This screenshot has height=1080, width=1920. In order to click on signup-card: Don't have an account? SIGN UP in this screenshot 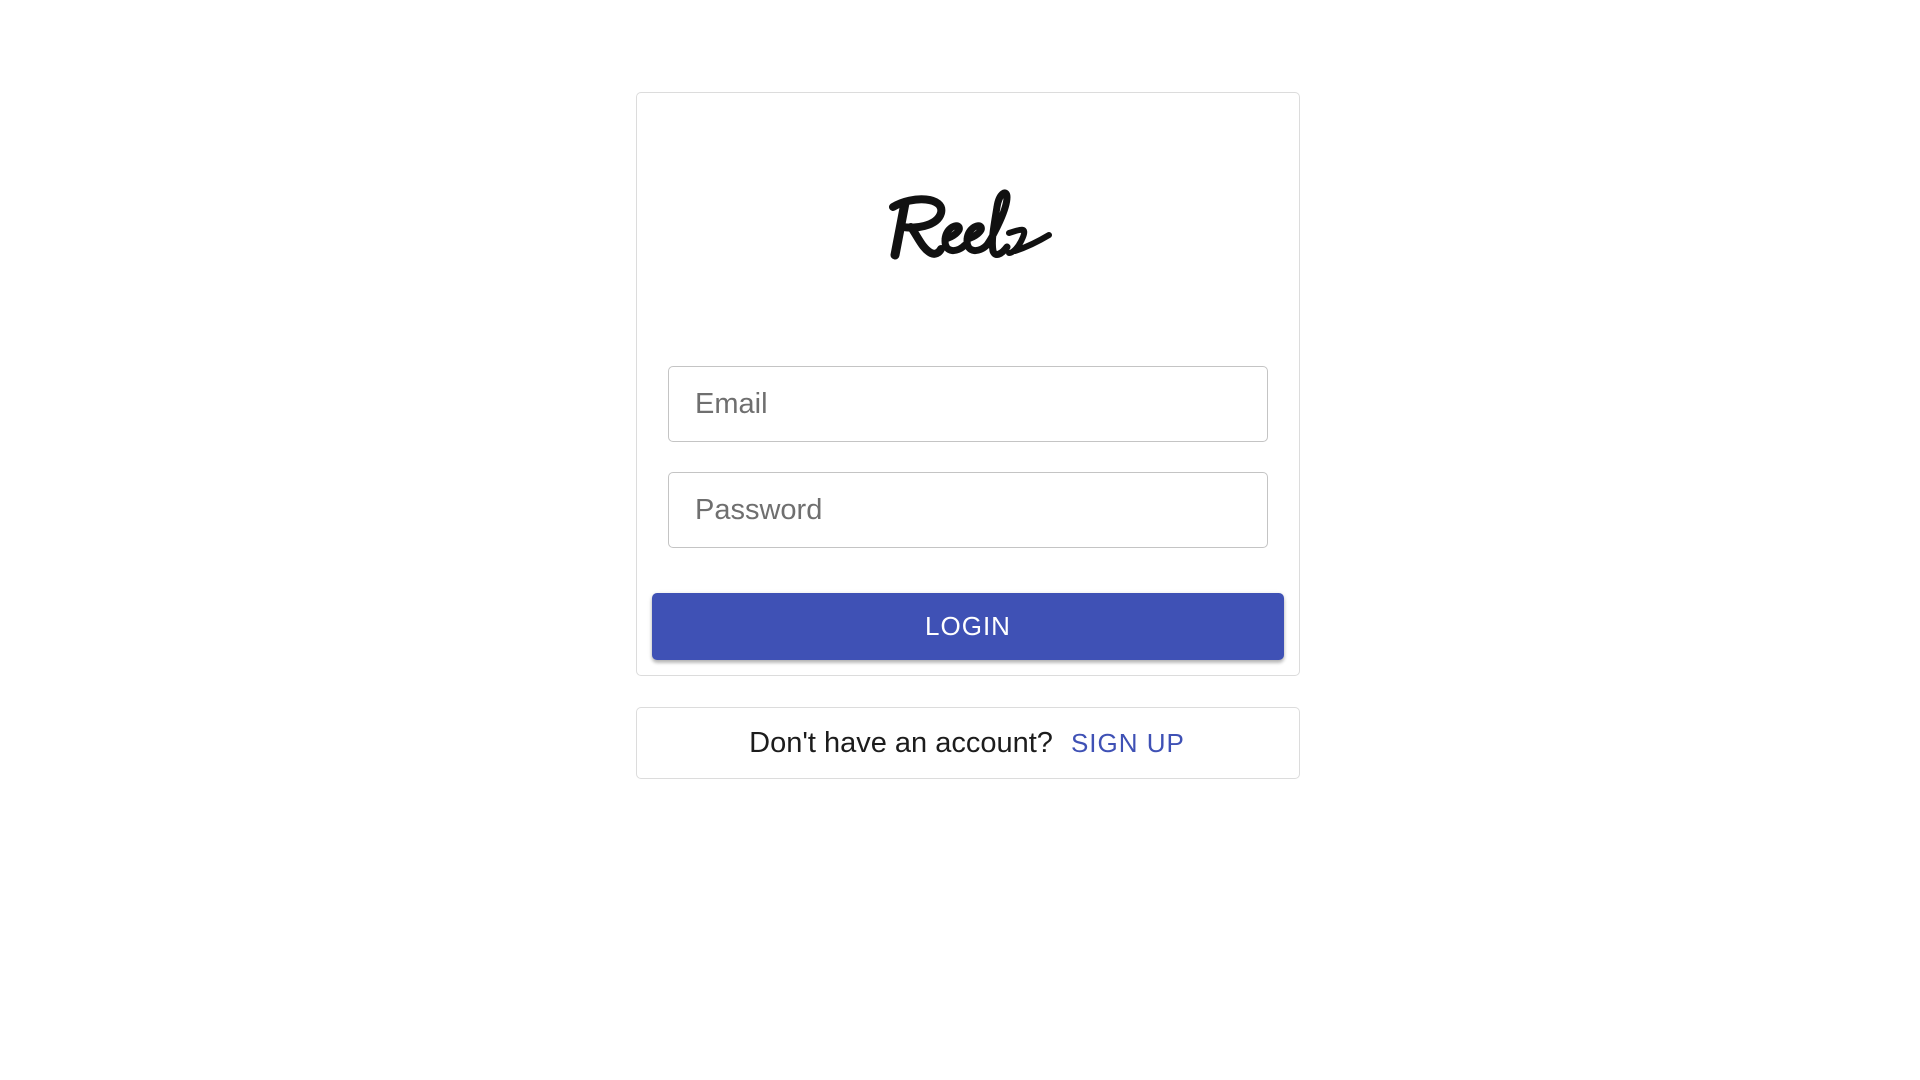, I will do `click(968, 743)`.